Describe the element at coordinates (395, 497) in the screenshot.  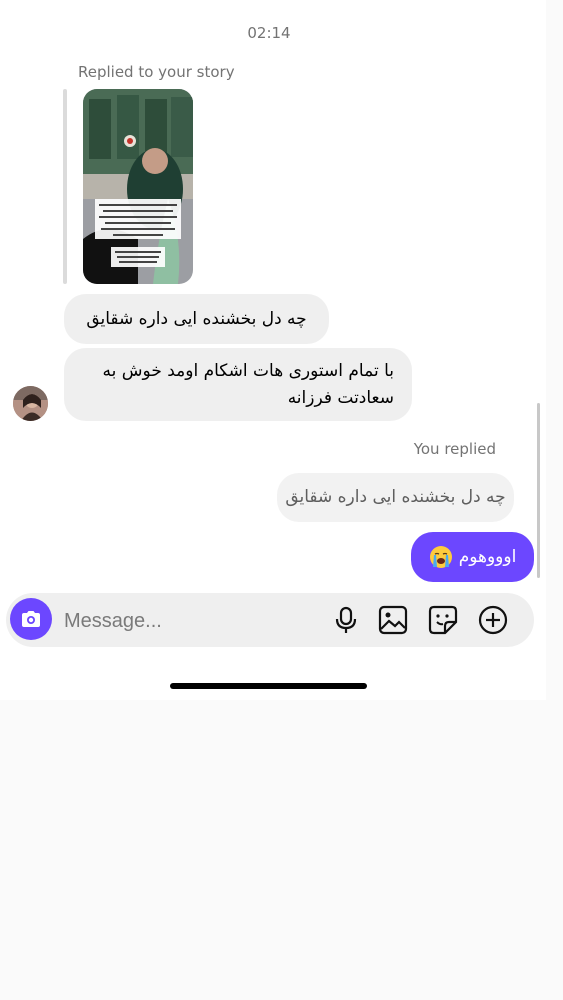
I see `quoted-reply: چه دل بخشنده ایی داره شقایق` at that location.